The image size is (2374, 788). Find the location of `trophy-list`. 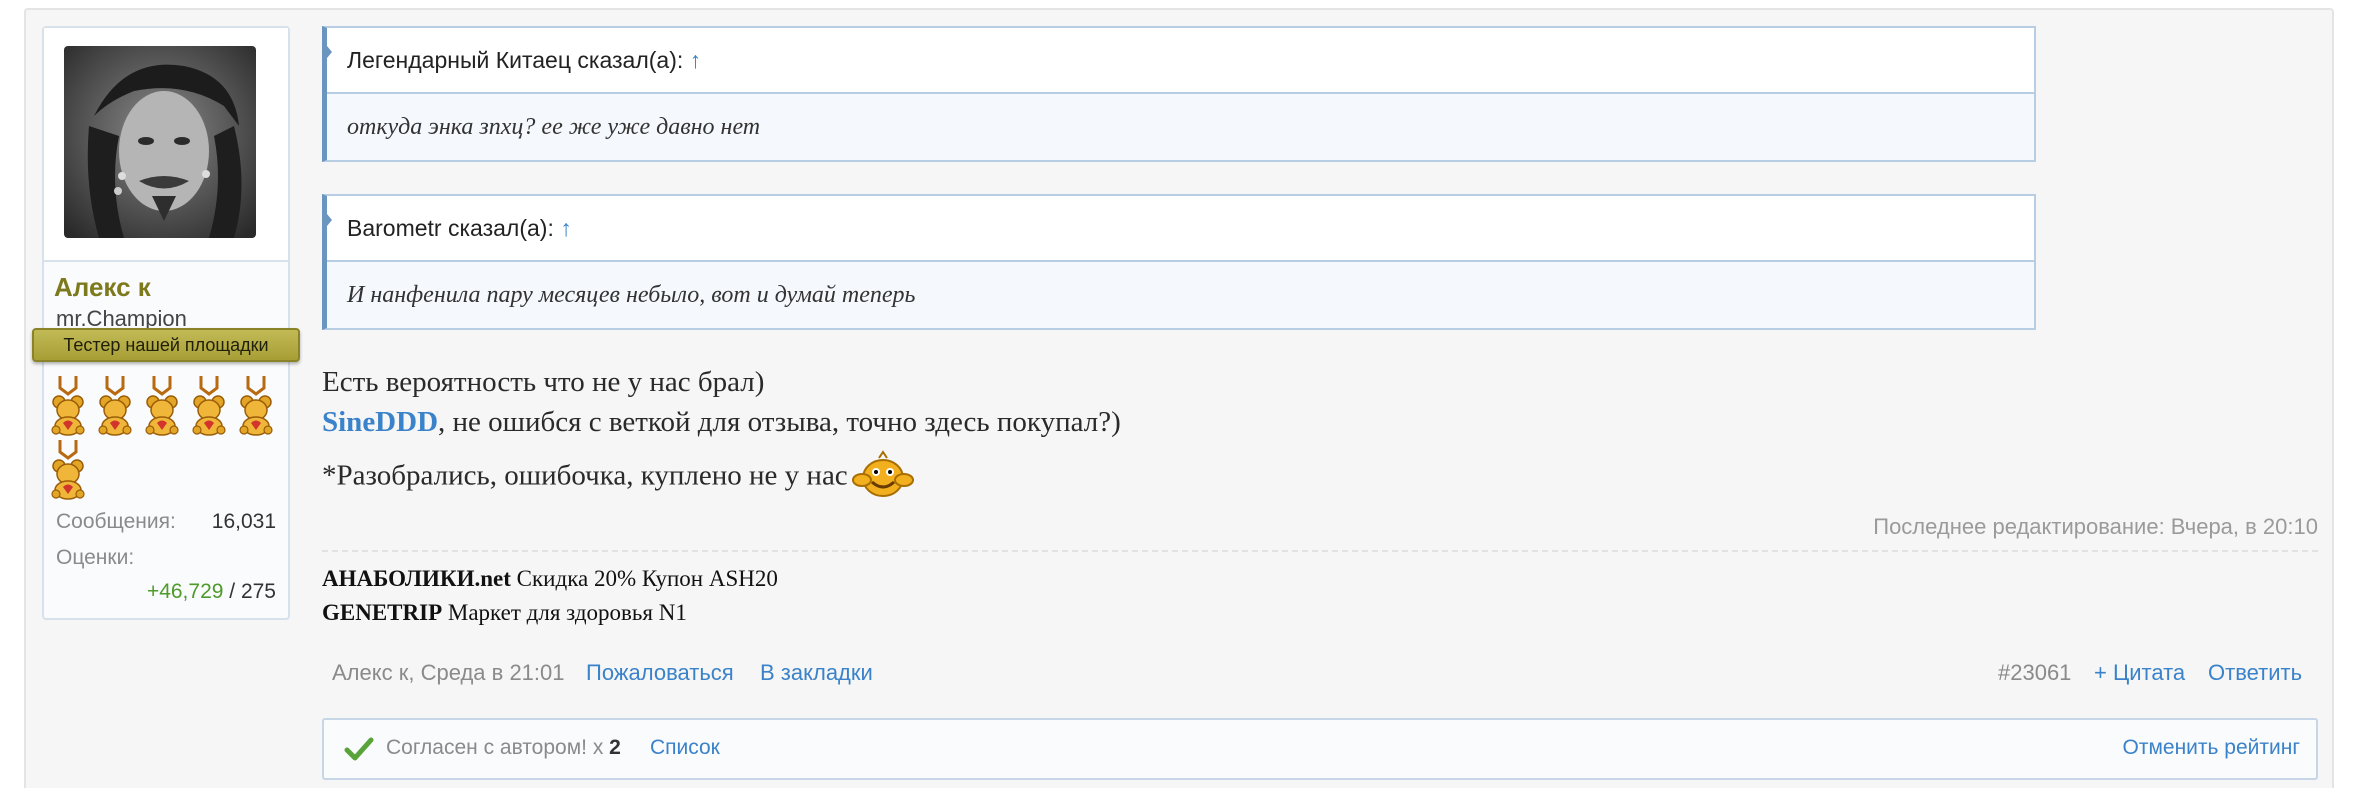

trophy-list is located at coordinates (162, 438).